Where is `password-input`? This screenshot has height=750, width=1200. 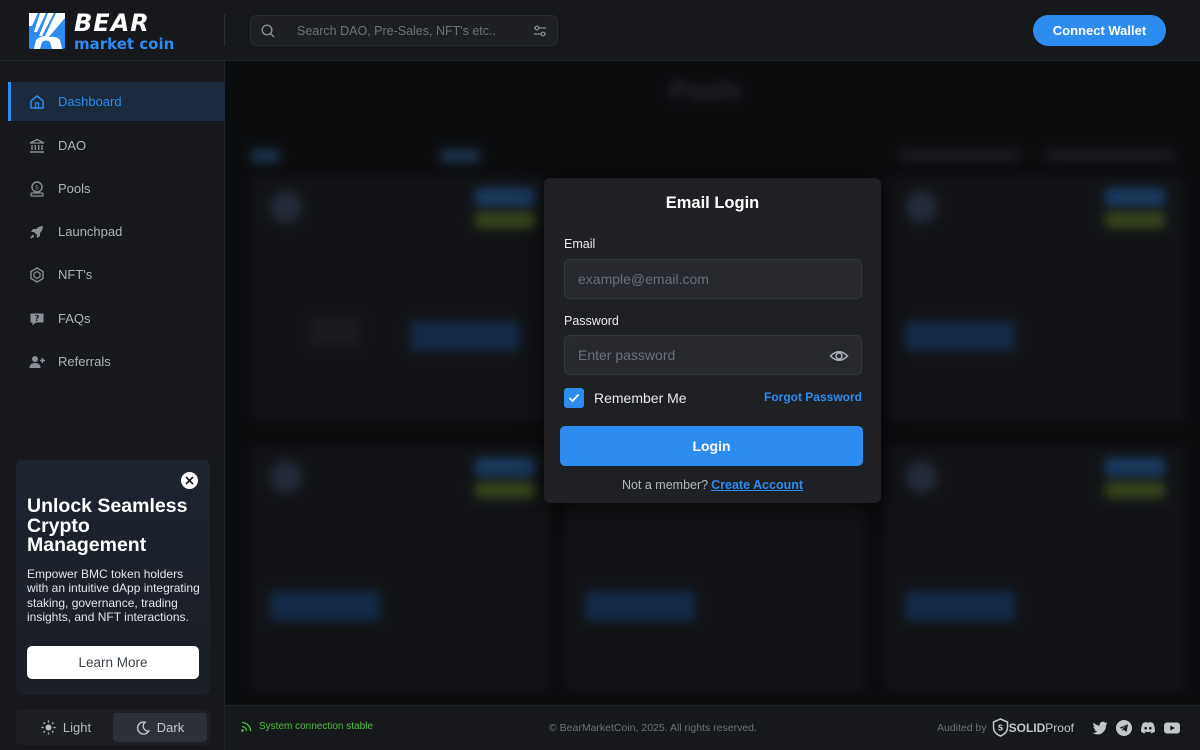 password-input is located at coordinates (713, 355).